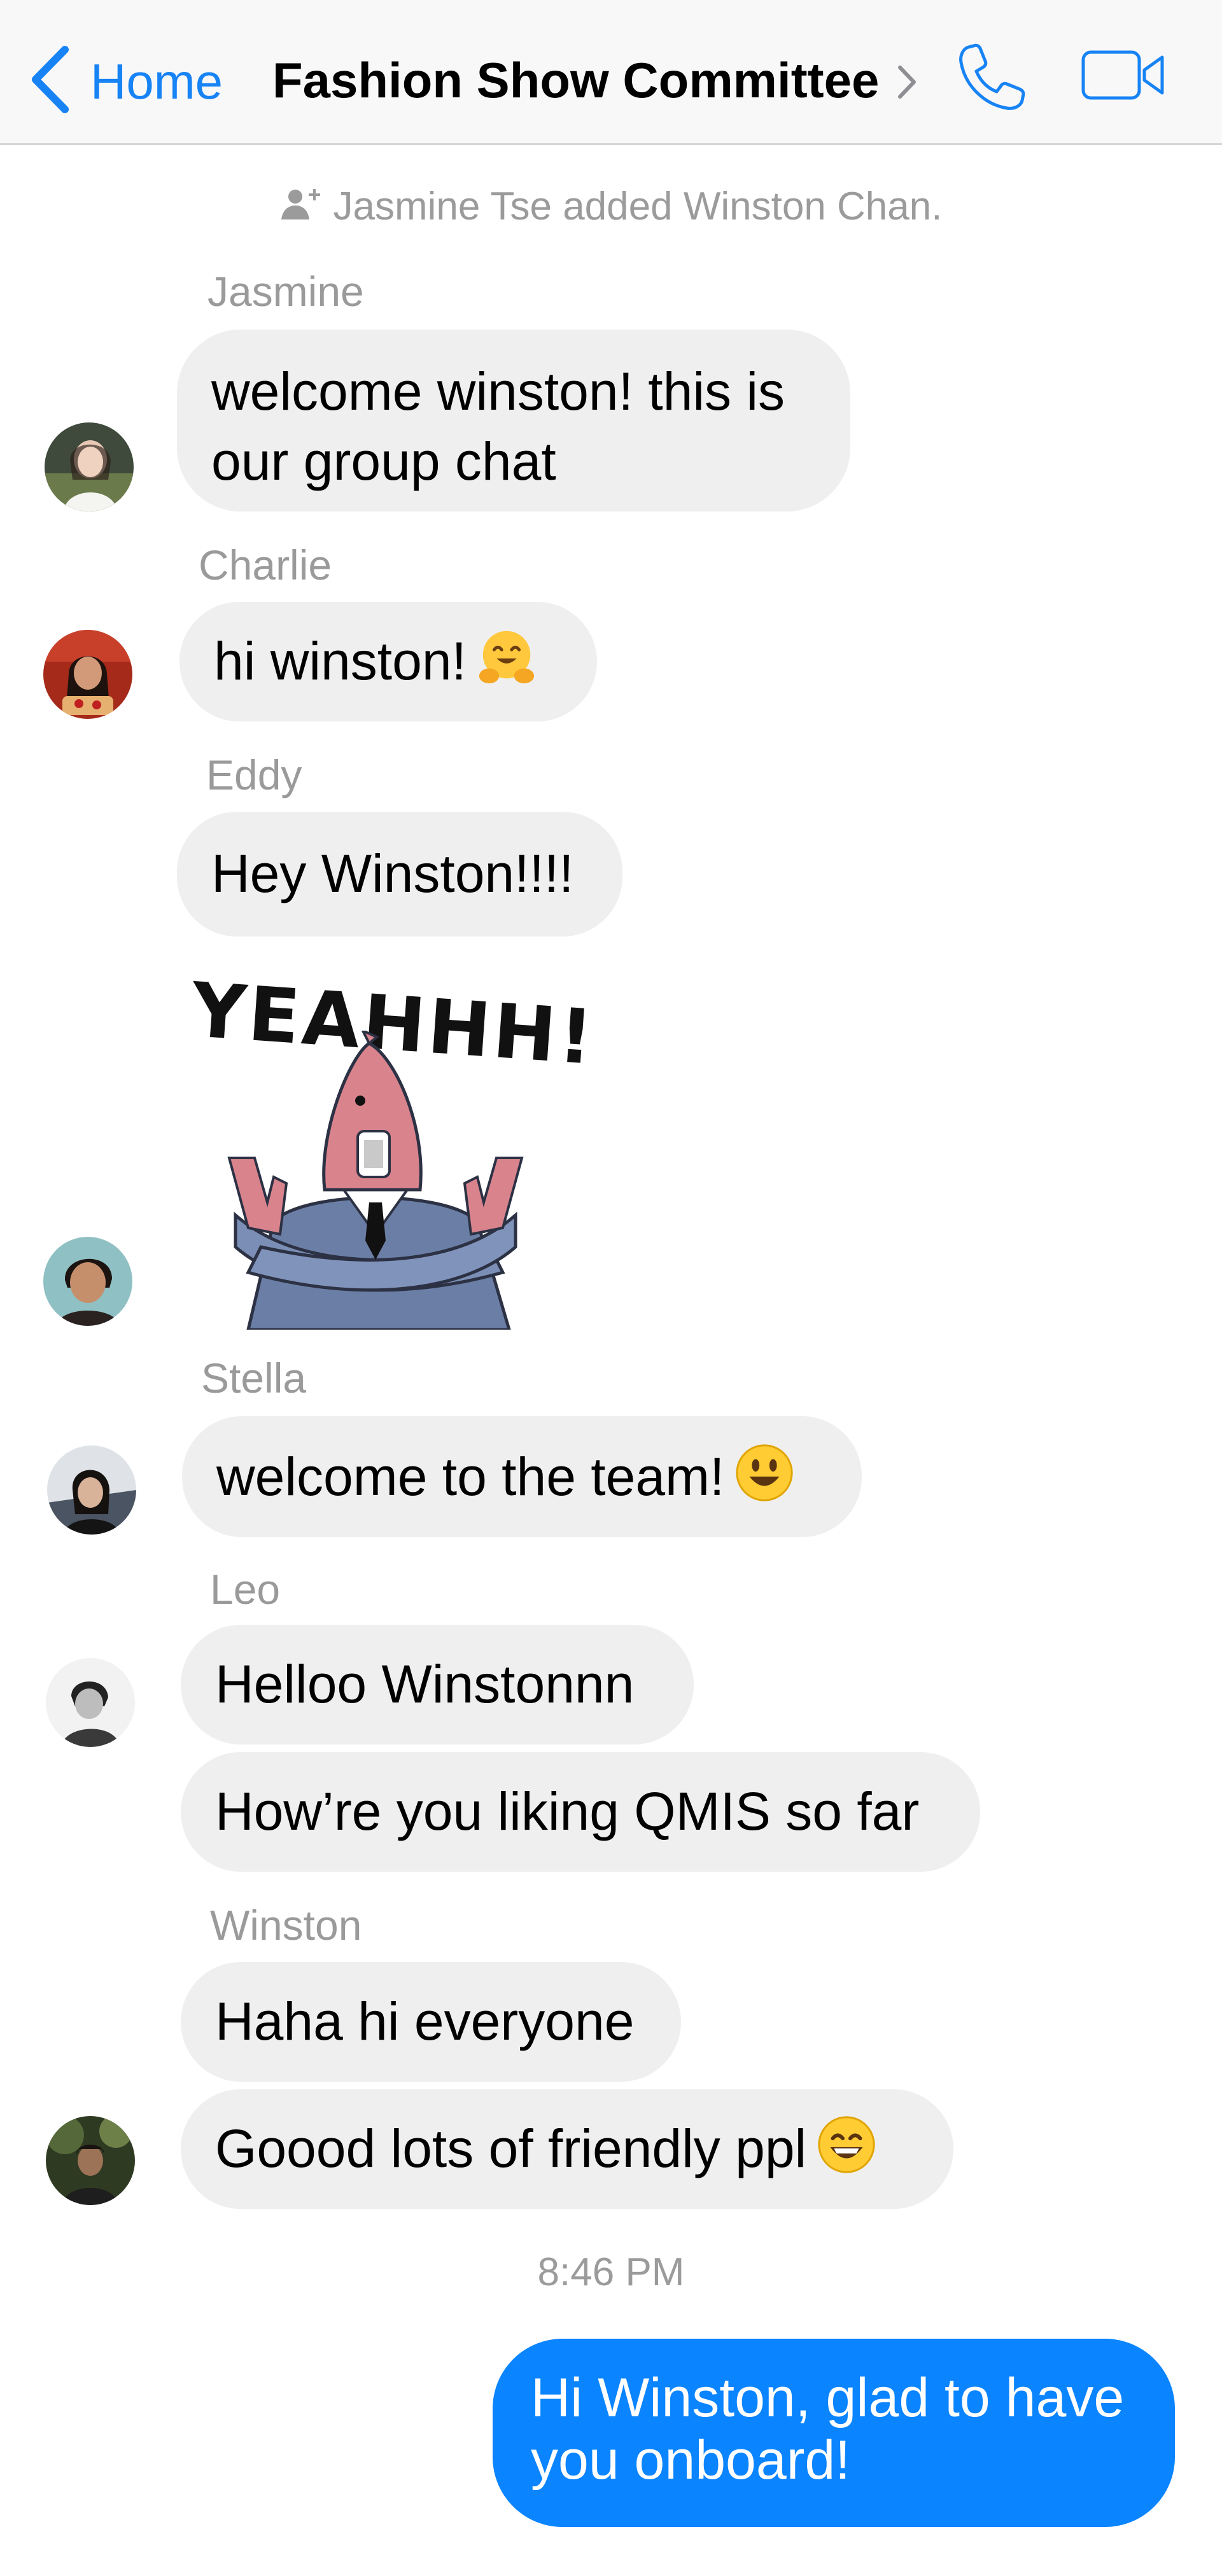 This screenshot has height=2576, width=1222. I want to click on message-line: Hi Winston, glad to have, so click(828, 2397).